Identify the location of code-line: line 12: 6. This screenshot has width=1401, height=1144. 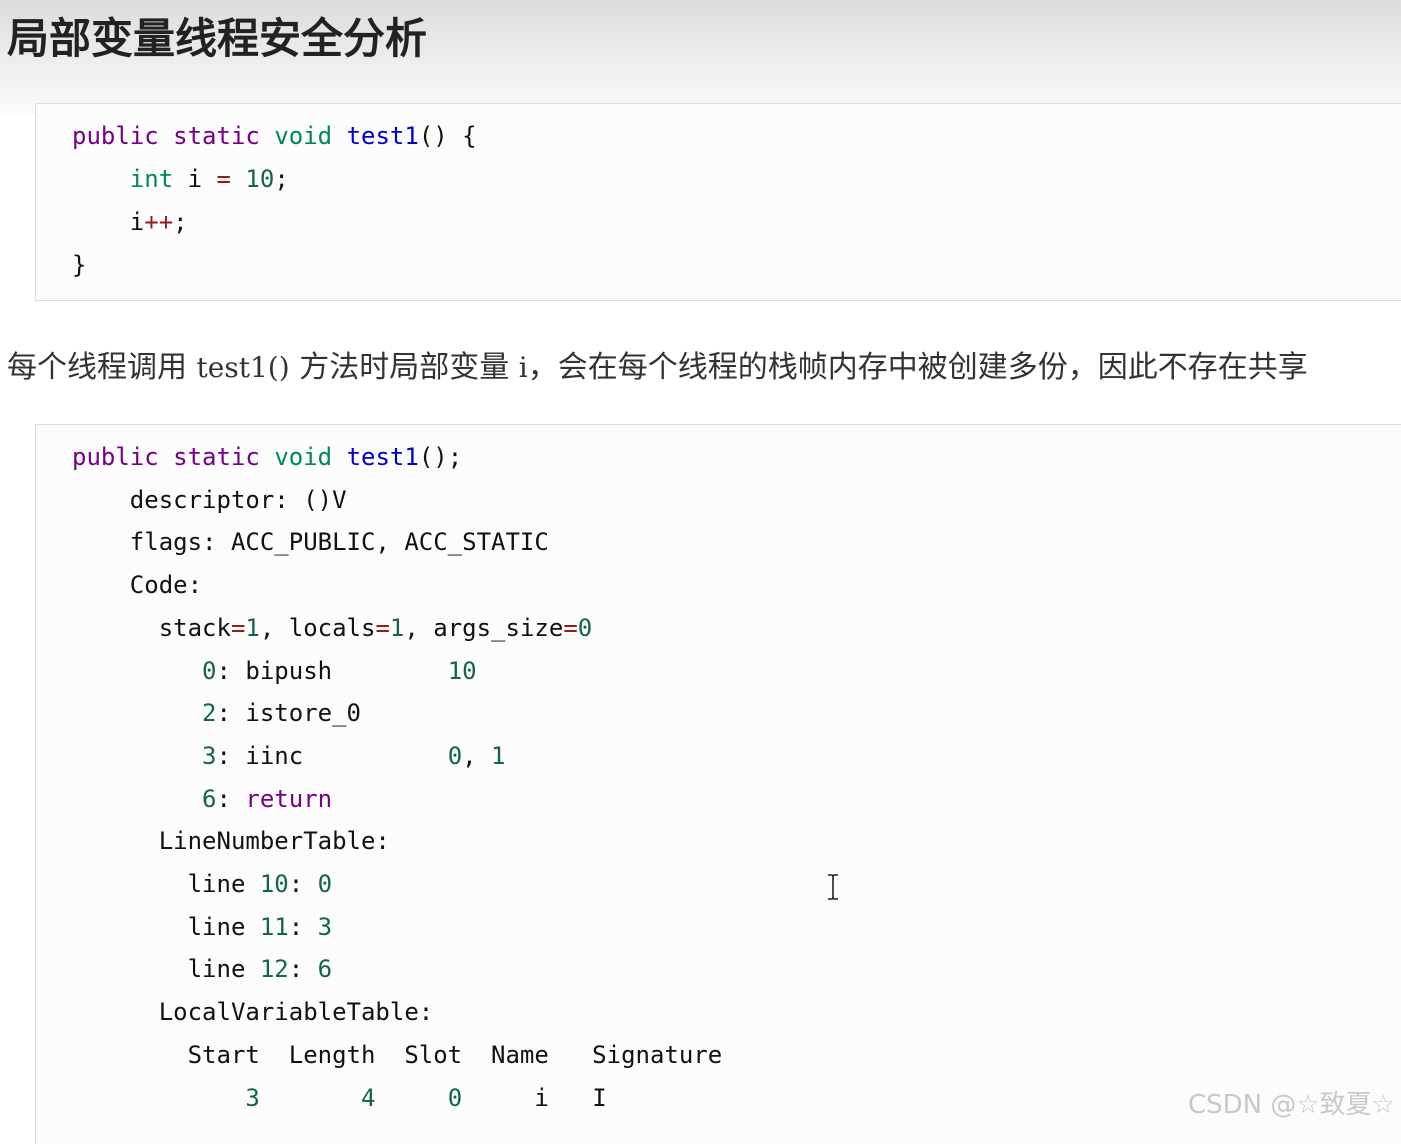
(202, 969).